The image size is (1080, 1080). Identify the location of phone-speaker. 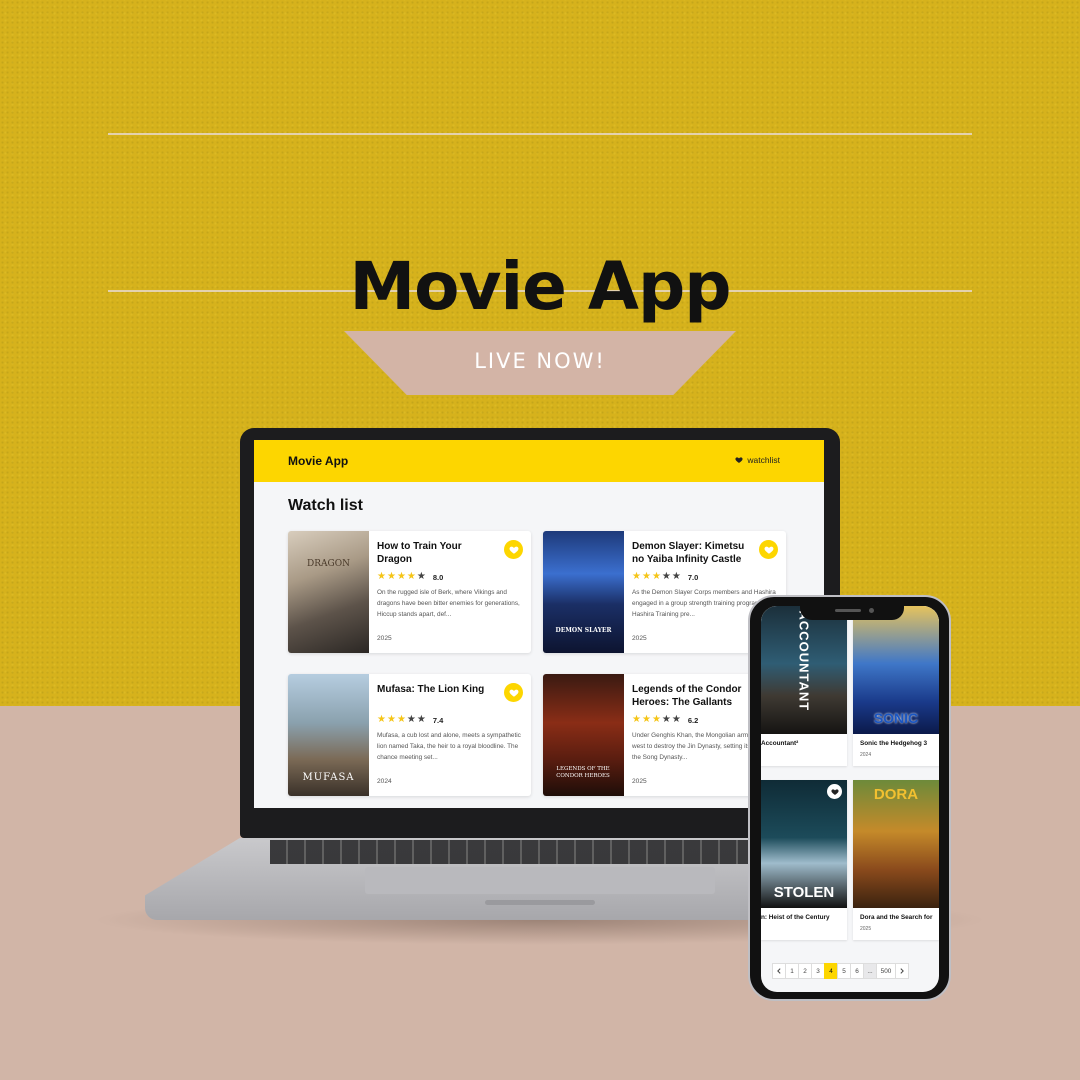
(848, 610).